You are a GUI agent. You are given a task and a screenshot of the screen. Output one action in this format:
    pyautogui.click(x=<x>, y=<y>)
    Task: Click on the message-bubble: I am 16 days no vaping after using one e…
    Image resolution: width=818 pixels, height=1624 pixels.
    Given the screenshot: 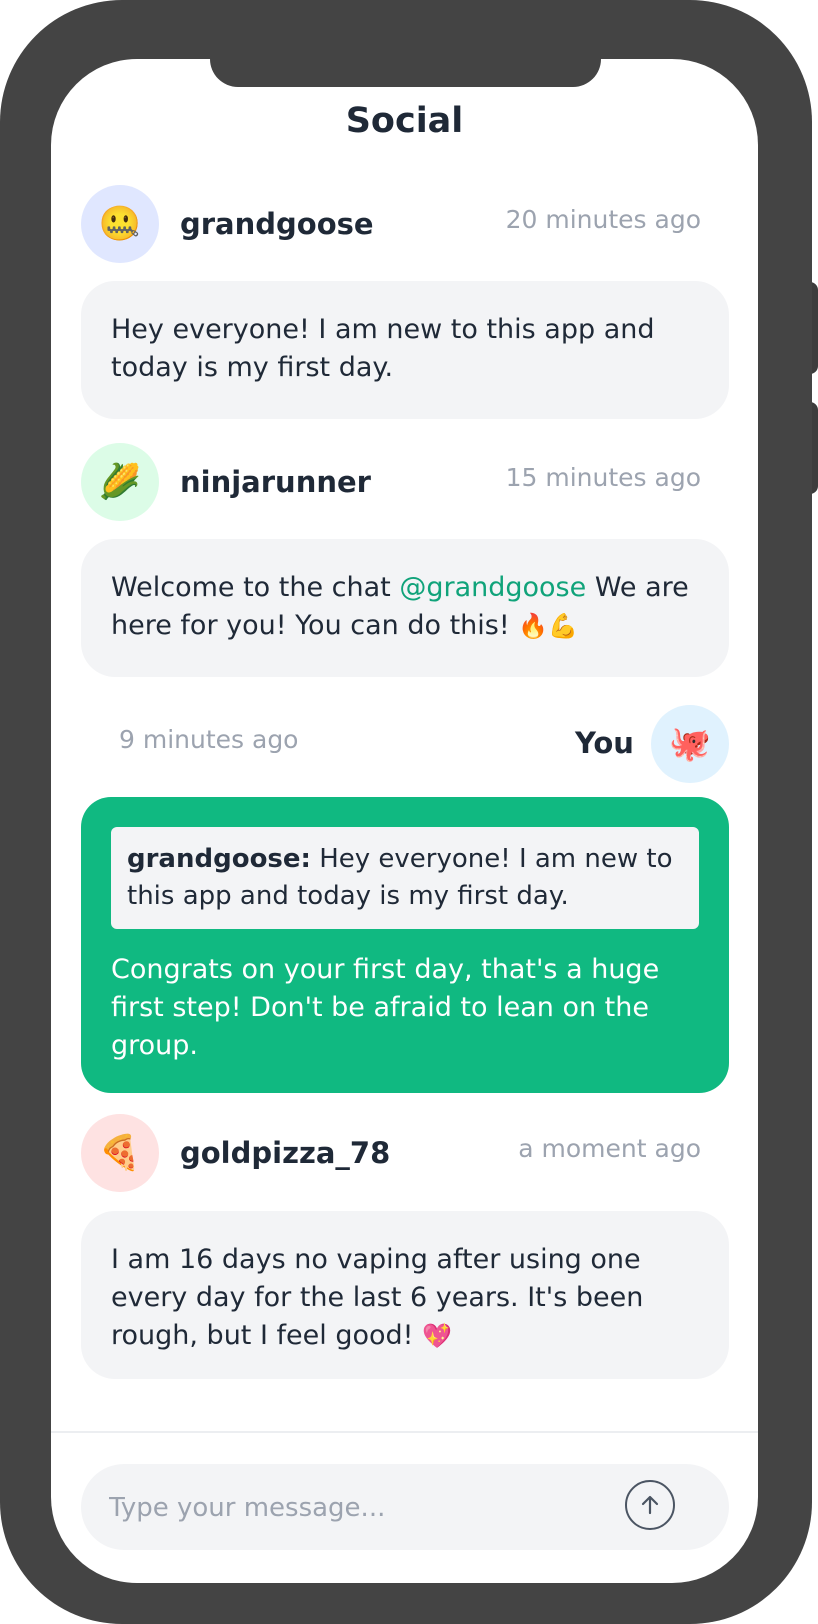 What is the action you would take?
    pyautogui.click(x=405, y=1295)
    